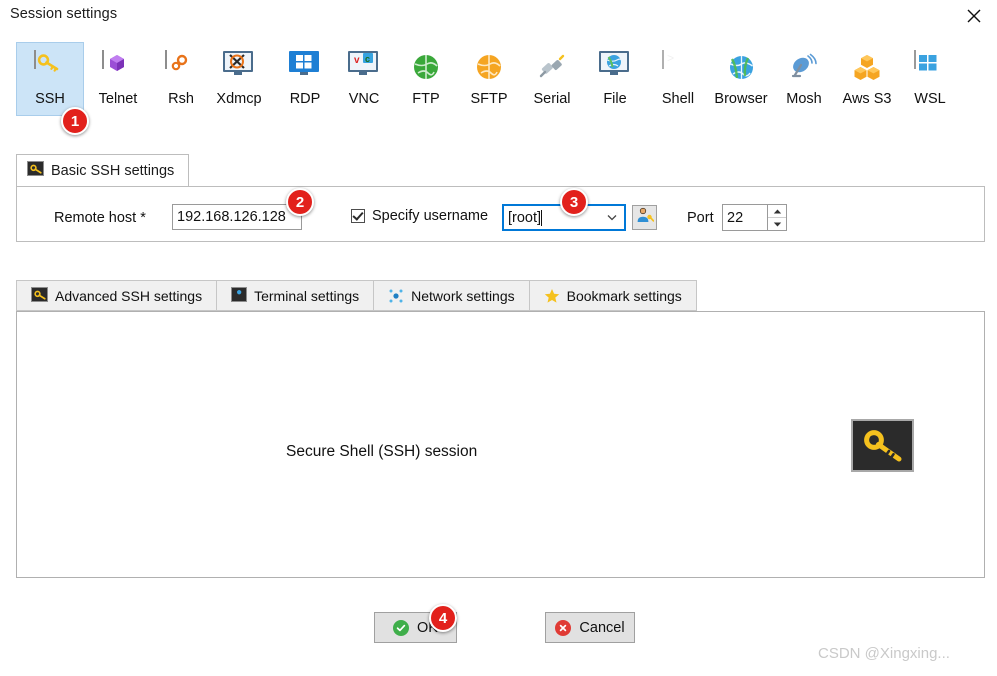 Image resolution: width=997 pixels, height=676 pixels. What do you see at coordinates (239, 67) in the screenshot?
I see `xdmcp-monitor-icon` at bounding box center [239, 67].